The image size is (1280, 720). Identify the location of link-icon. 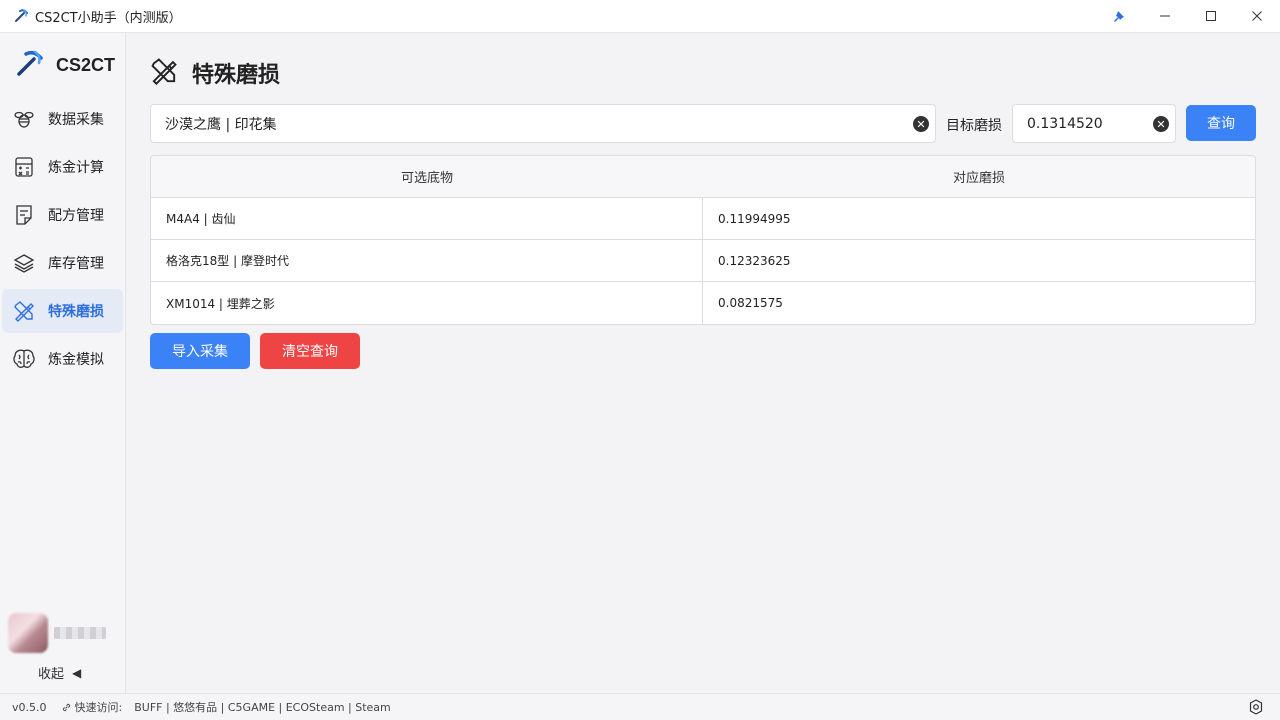
(66, 707).